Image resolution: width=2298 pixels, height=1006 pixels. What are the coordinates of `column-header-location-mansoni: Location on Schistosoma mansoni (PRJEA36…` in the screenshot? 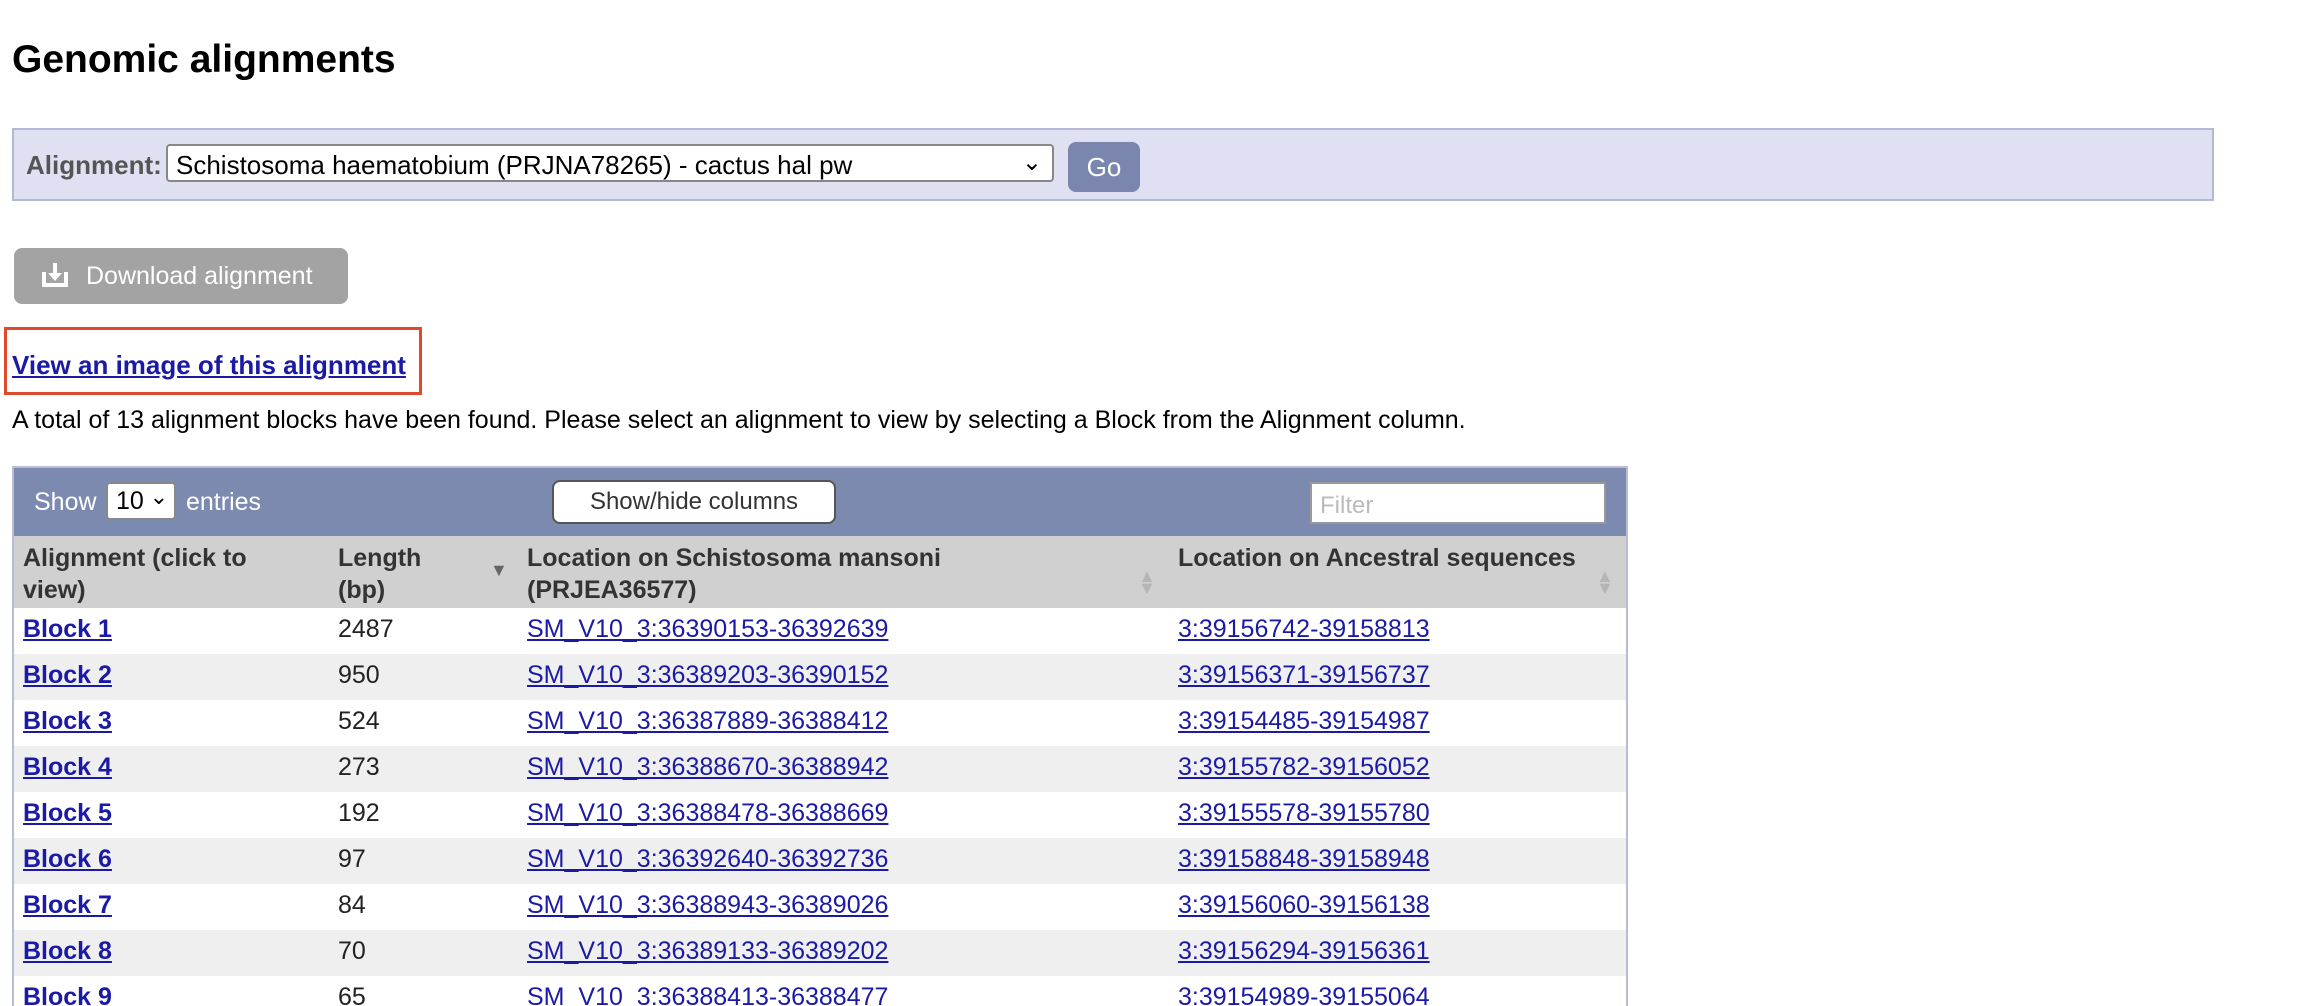 It's located at (767, 574).